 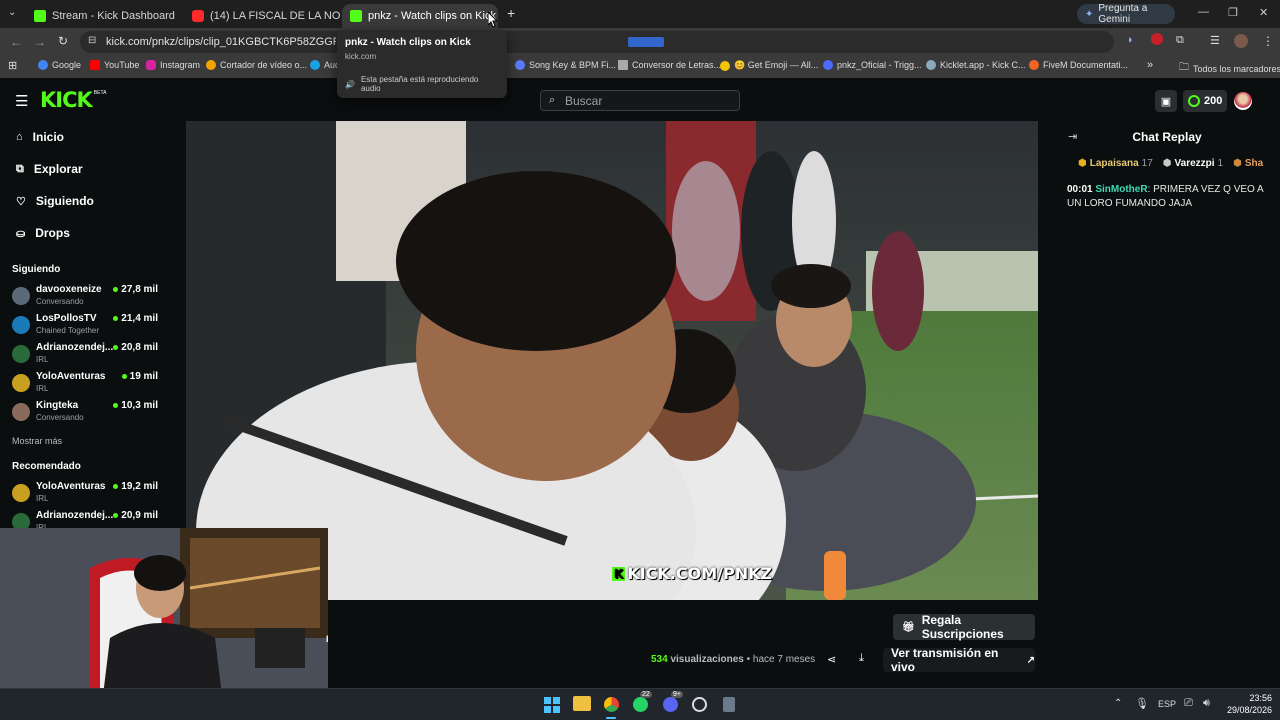 I want to click on chrome-icon, so click(x=611, y=704).